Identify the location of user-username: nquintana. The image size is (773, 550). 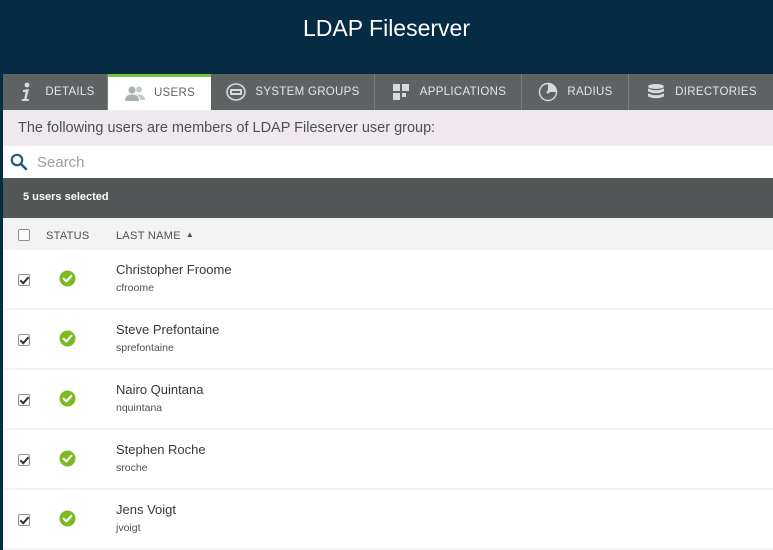
(139, 408).